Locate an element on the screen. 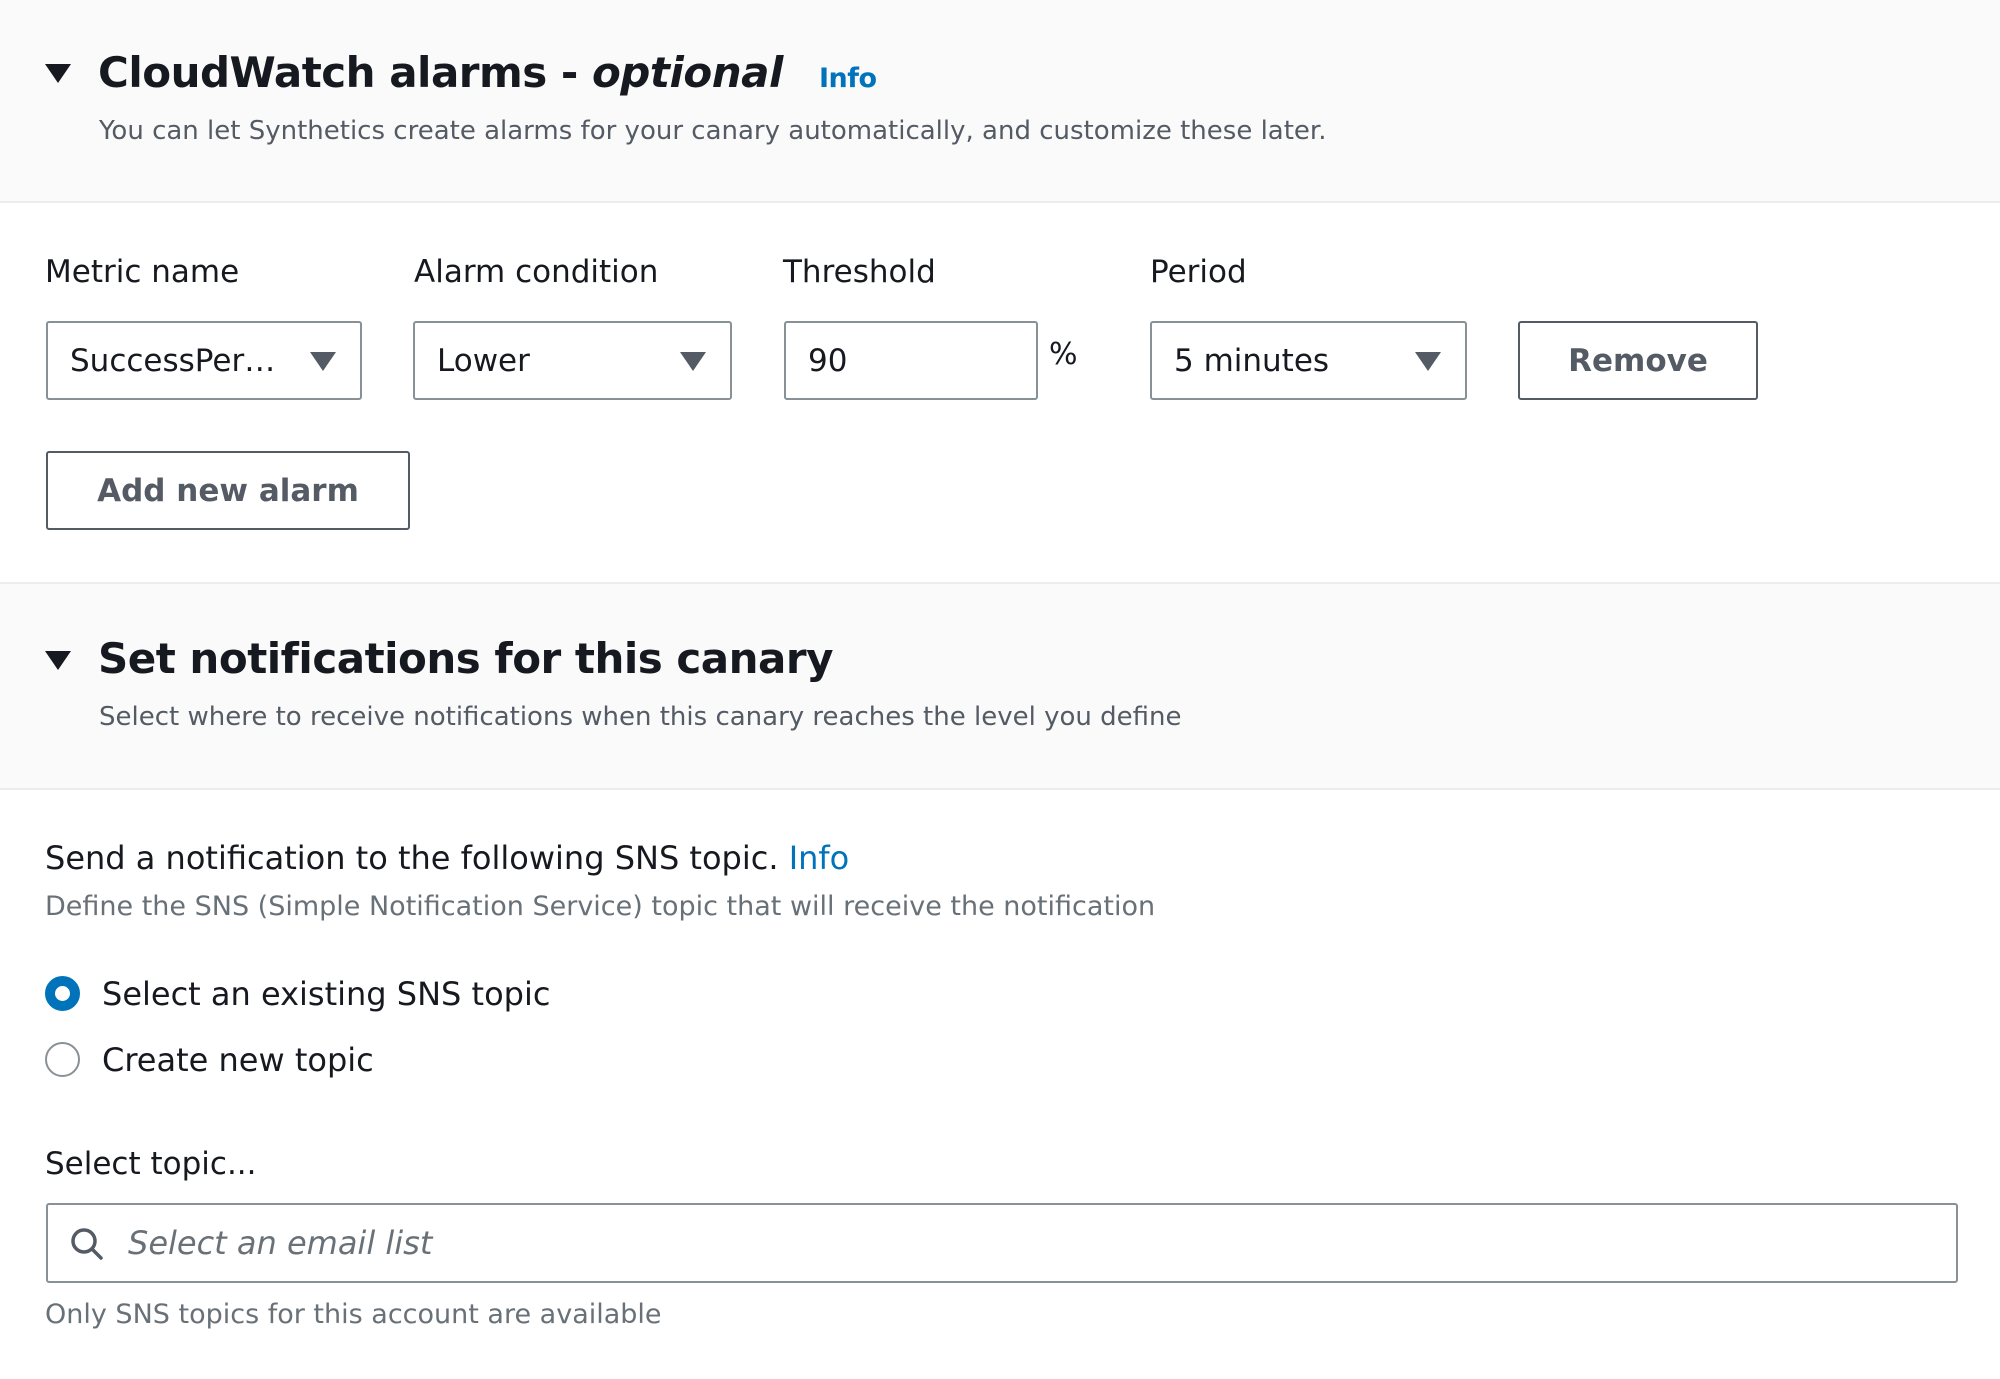  radio-create-topic: Create new topic is located at coordinates (395, 1062).